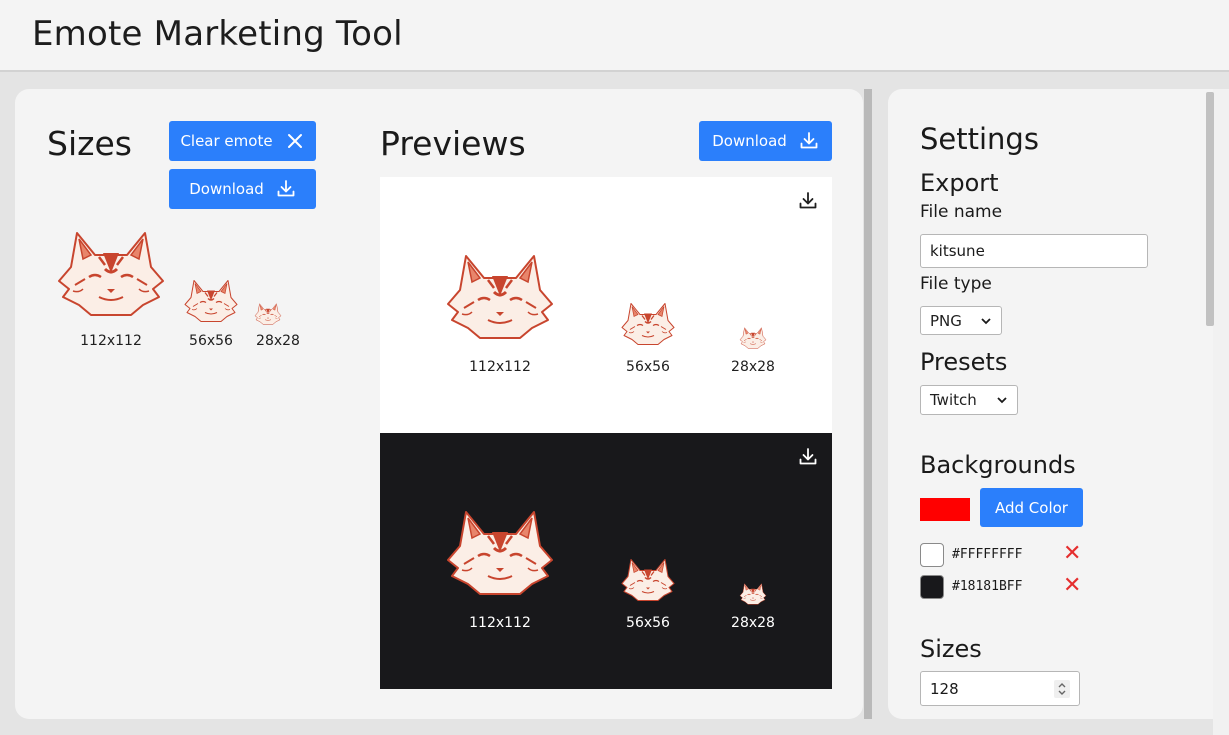 The image size is (1229, 735). What do you see at coordinates (606, 561) in the screenshot?
I see `preview-dark: 112x112 56x56 28x28` at bounding box center [606, 561].